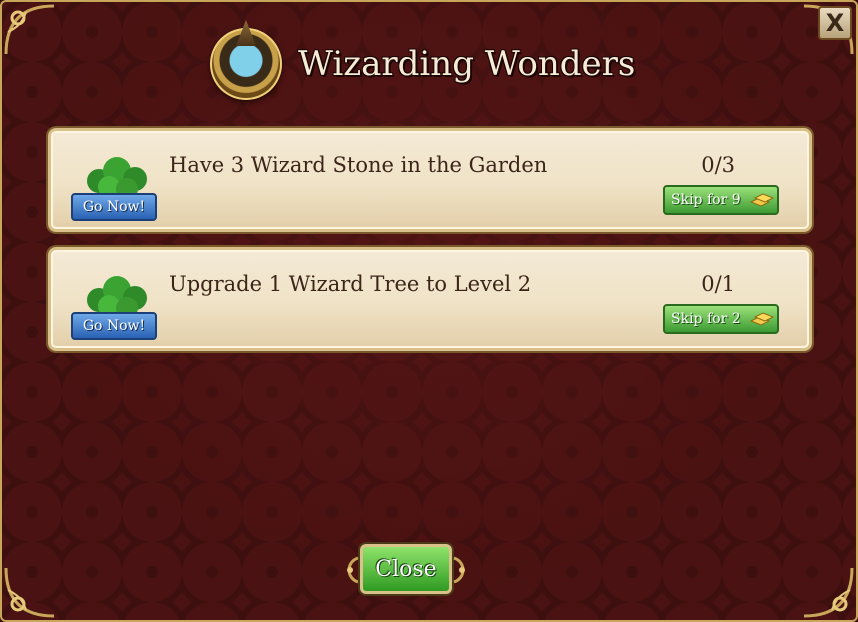  What do you see at coordinates (706, 200) in the screenshot?
I see `skip-label: Skip for 9` at bounding box center [706, 200].